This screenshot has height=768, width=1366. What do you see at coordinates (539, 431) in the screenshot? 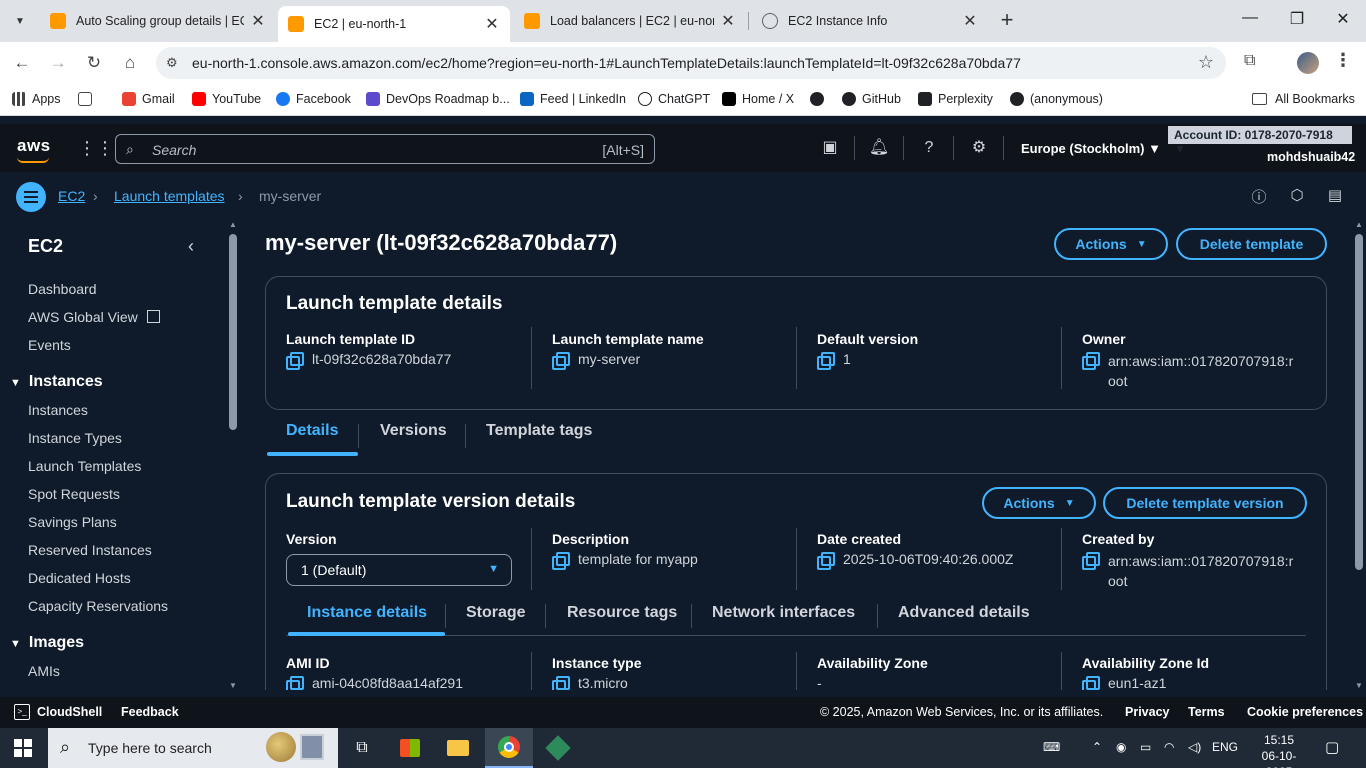
I see `tab-template-tags: Template tags` at bounding box center [539, 431].